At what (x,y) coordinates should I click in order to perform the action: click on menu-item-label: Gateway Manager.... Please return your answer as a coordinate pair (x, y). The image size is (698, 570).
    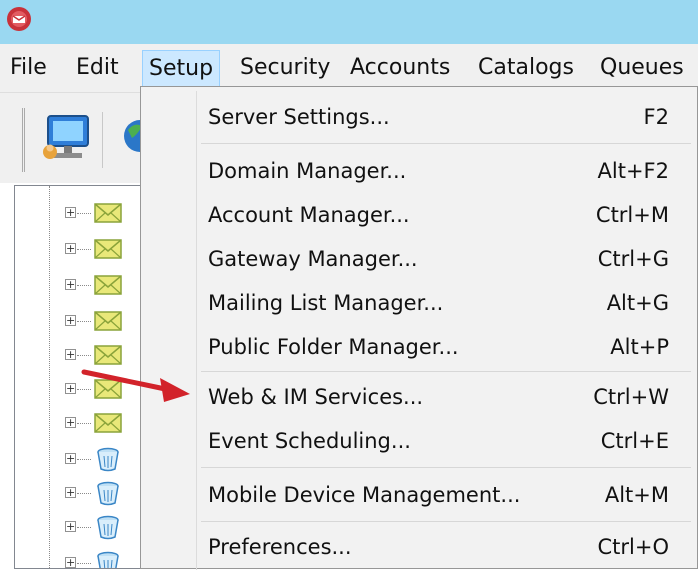
    Looking at the image, I should click on (313, 259).